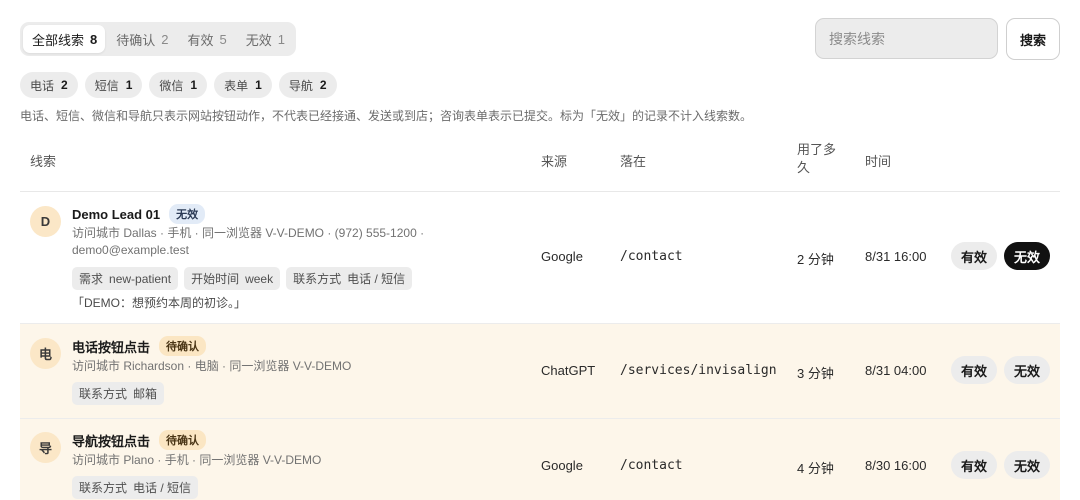  I want to click on lead-meta: 访问城市 Richardson · 电脑 · 同一浏览器 V-V-DEMO, so click(211, 366).